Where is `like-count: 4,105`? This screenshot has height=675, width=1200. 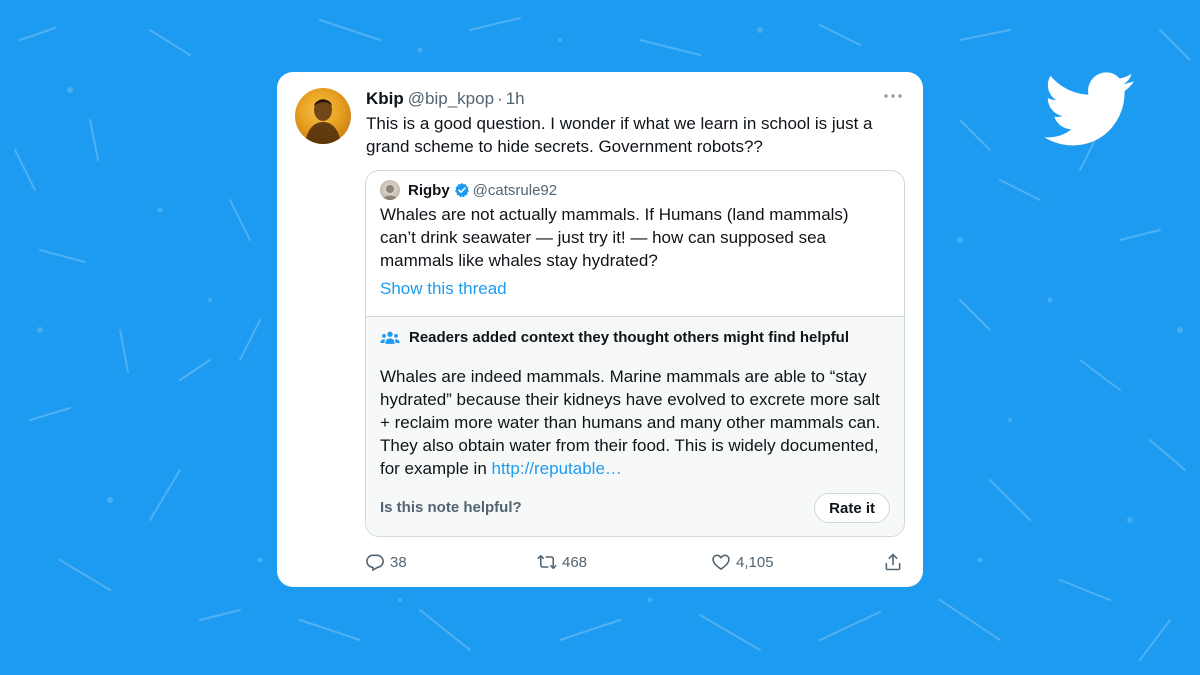 like-count: 4,105 is located at coordinates (755, 562).